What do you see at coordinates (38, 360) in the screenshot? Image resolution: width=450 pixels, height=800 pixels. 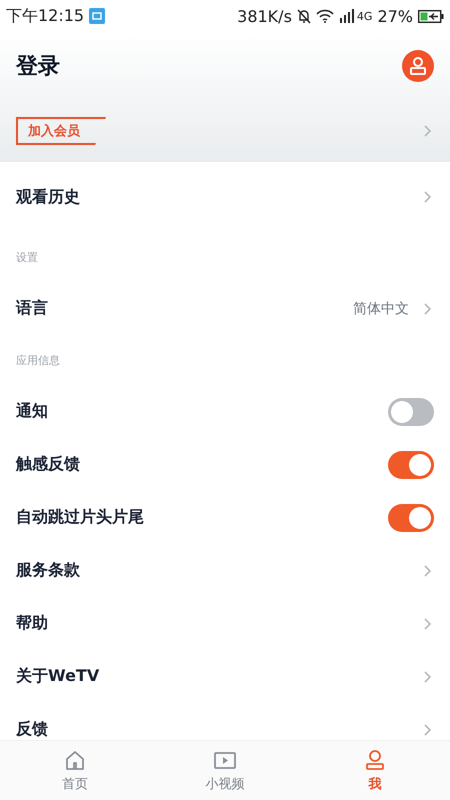 I see `section-header: 应用信息` at bounding box center [38, 360].